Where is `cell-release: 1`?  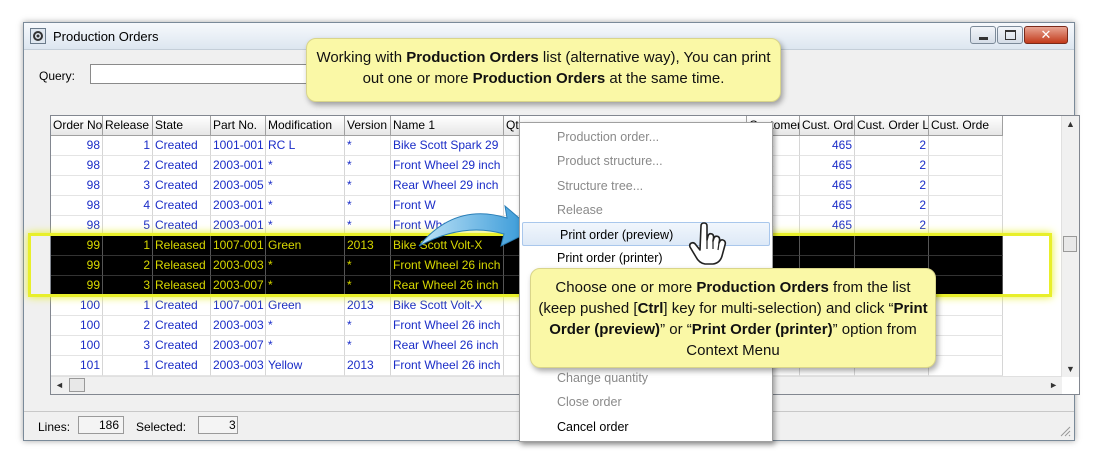
cell-release: 1 is located at coordinates (128, 366).